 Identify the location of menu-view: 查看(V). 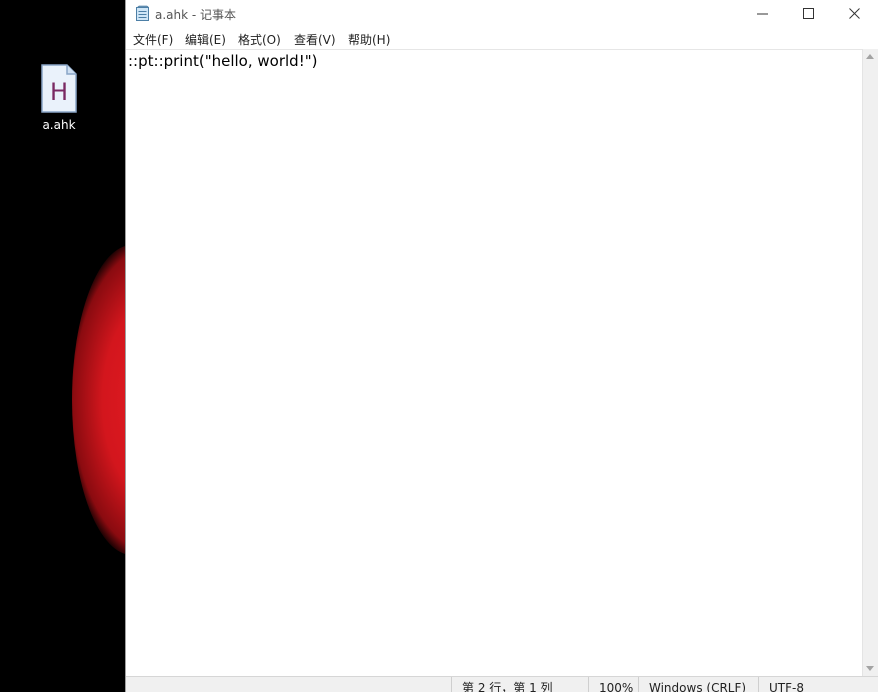
(315, 39).